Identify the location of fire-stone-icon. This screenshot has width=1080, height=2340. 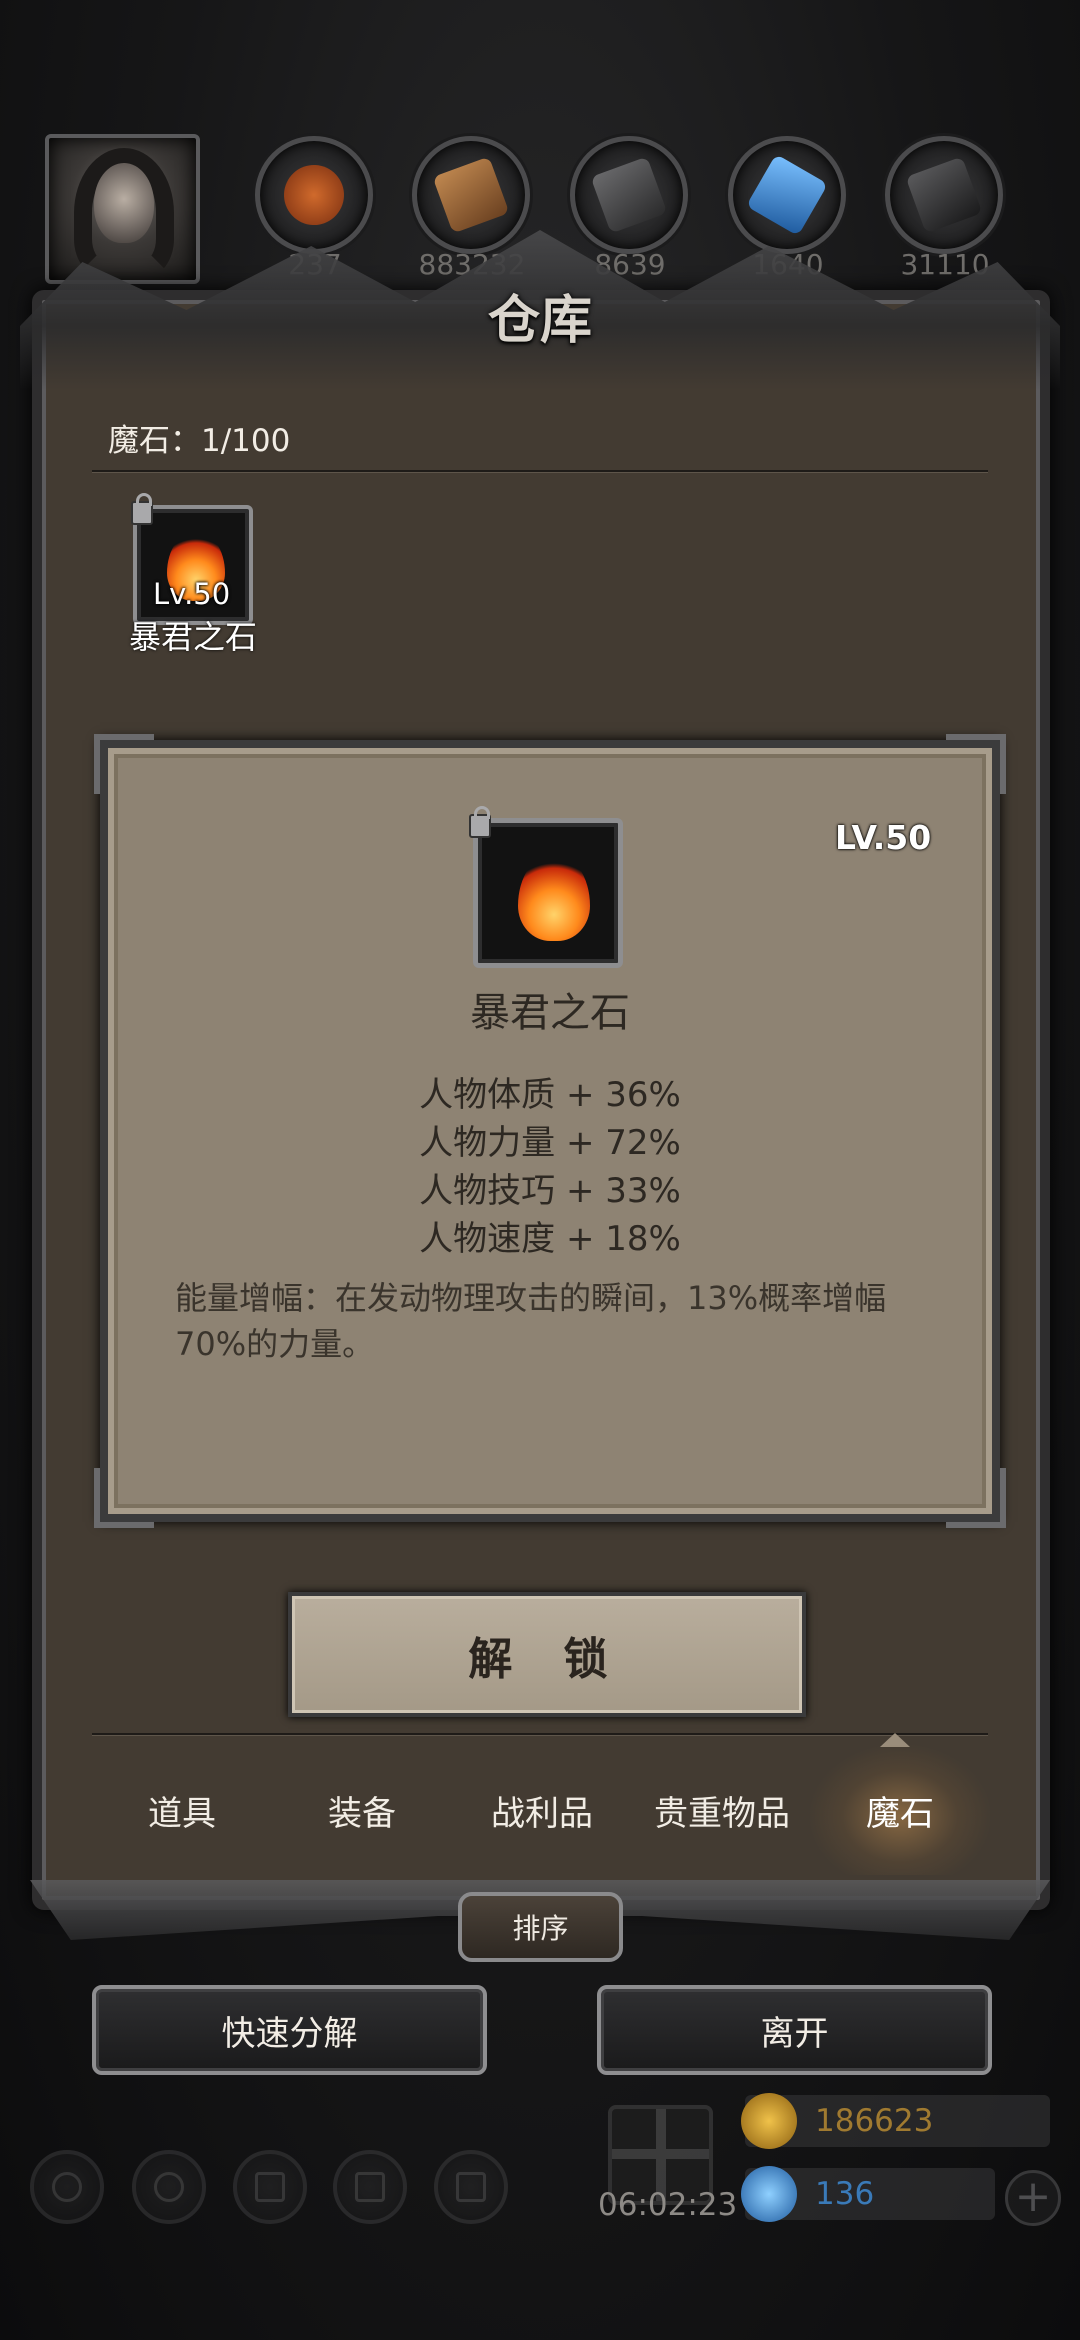
(554, 897).